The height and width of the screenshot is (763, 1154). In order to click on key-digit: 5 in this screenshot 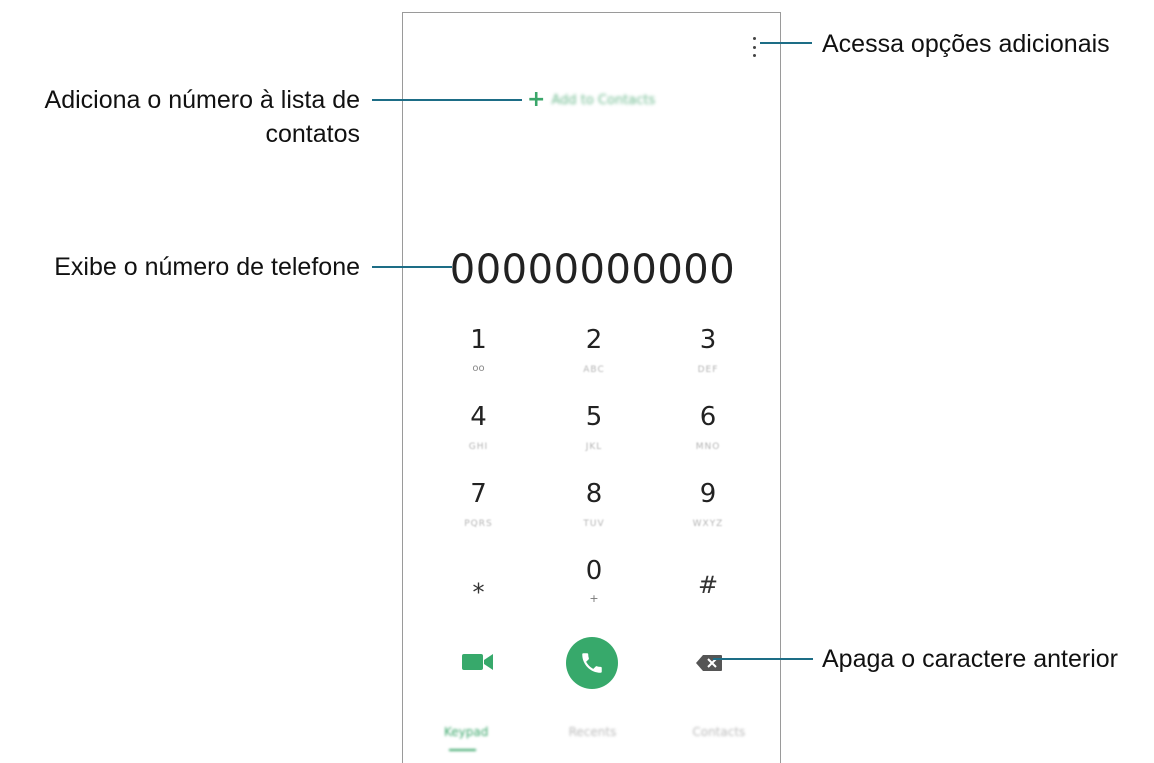, I will do `click(594, 417)`.